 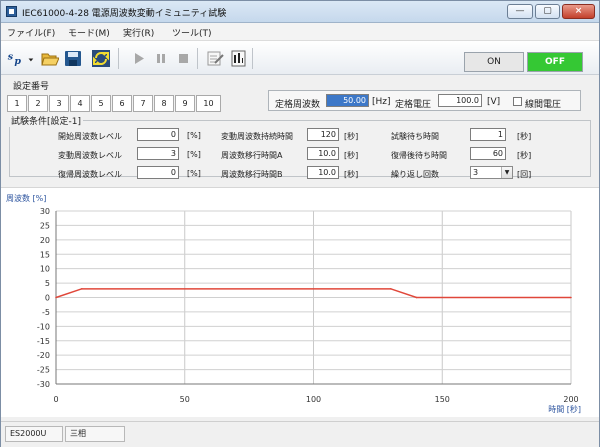 I want to click on chart-x-tick-label: 100, so click(x=313, y=399).